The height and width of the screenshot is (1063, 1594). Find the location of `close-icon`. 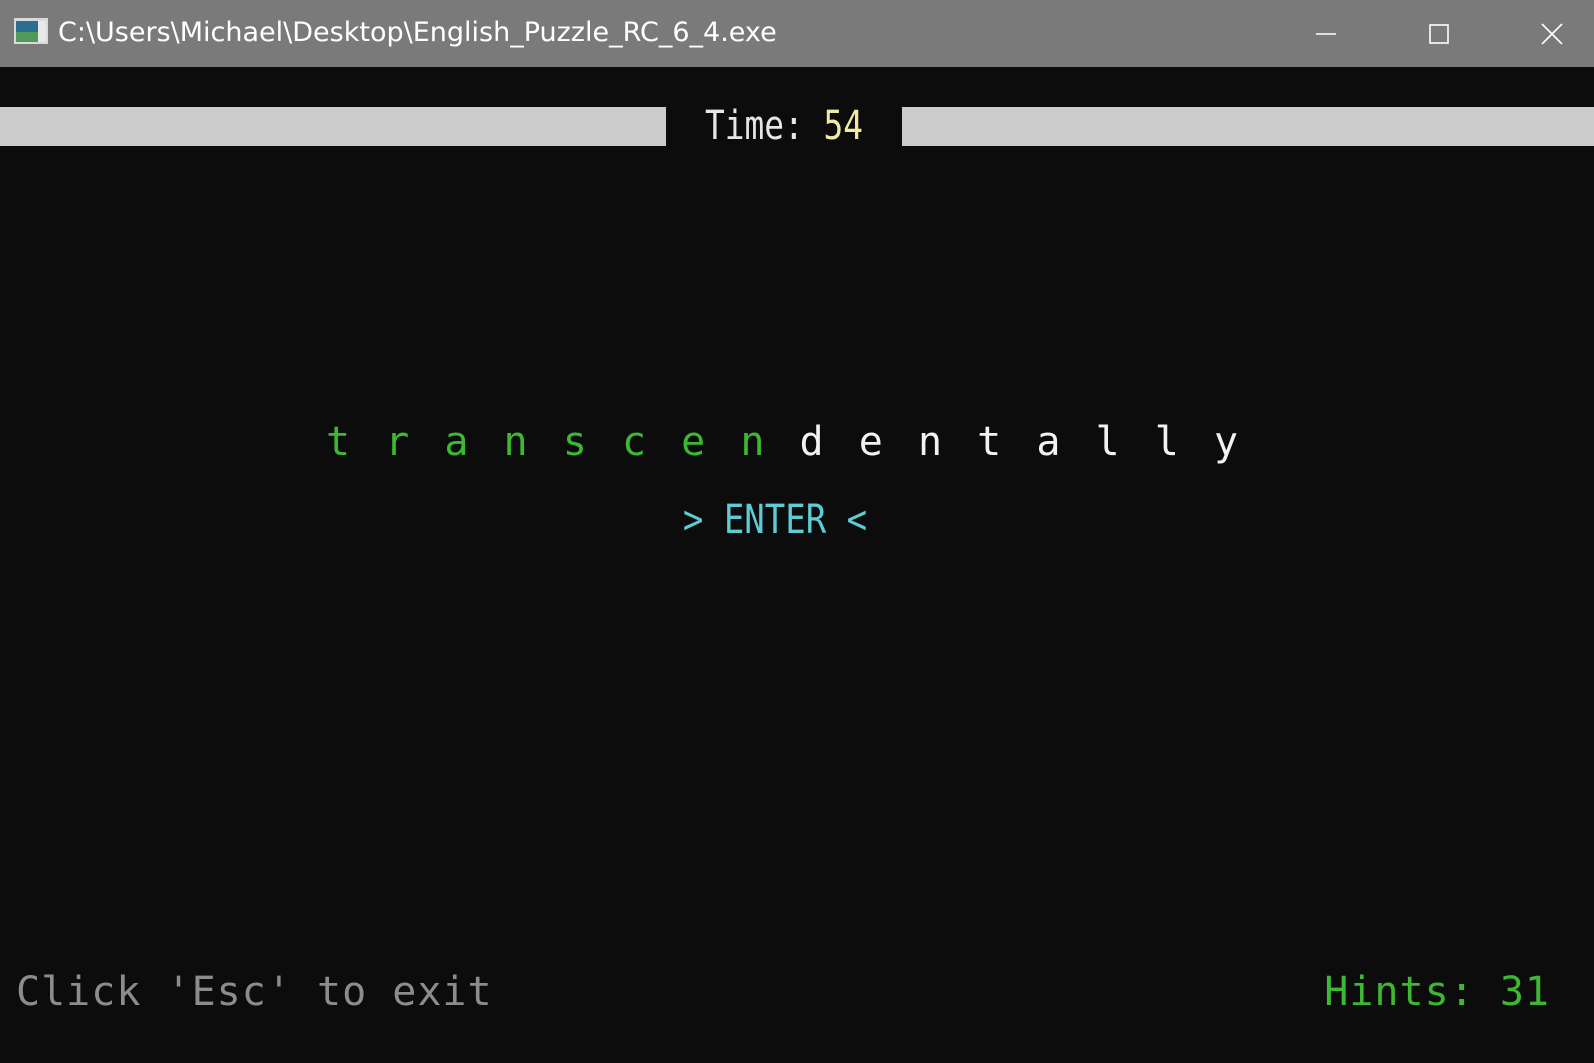

close-icon is located at coordinates (1552, 33).